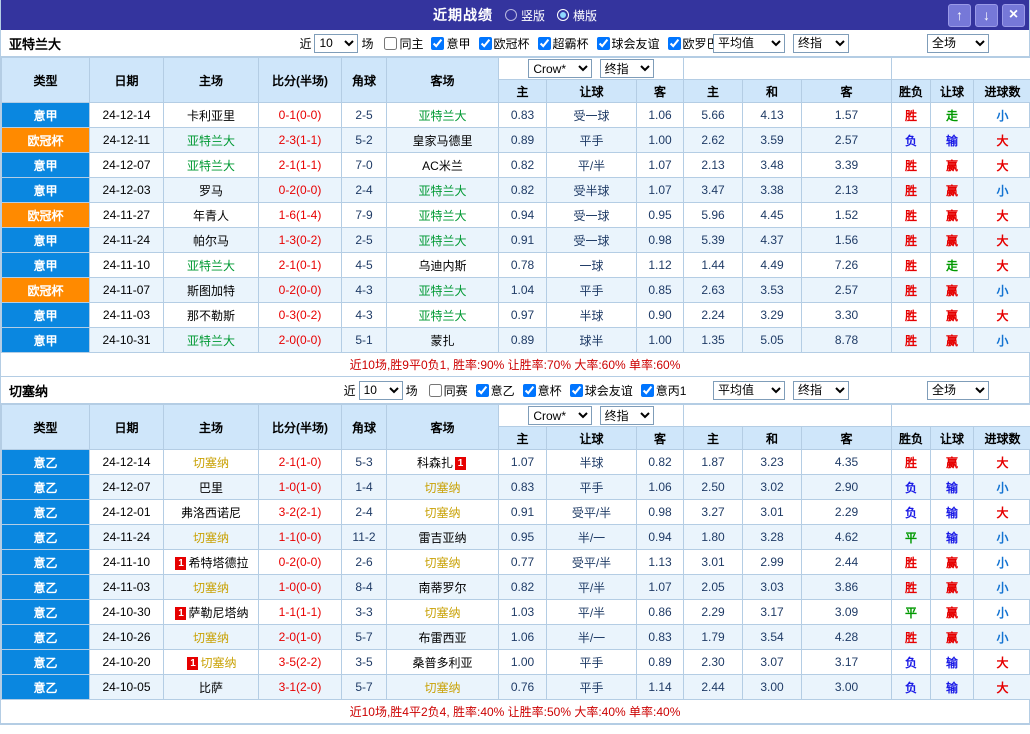 The height and width of the screenshot is (734, 1030). Describe the element at coordinates (448, 390) in the screenshot. I see `league-filter: 同赛` at that location.